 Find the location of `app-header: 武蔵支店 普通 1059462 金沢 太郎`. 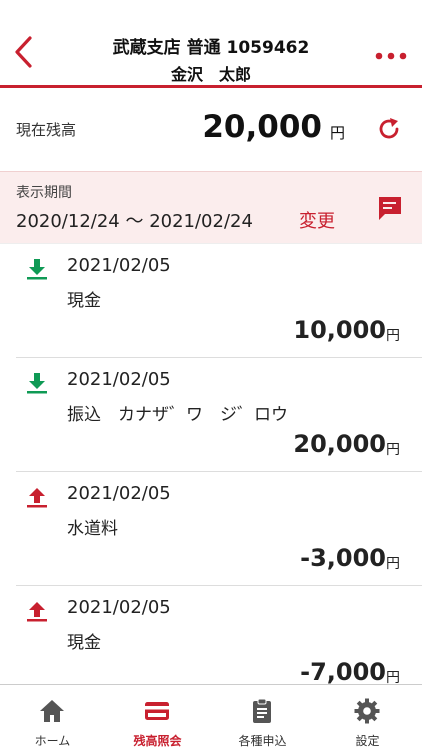

app-header: 武蔵支店 普通 1059462 金沢 太郎 is located at coordinates (211, 44).